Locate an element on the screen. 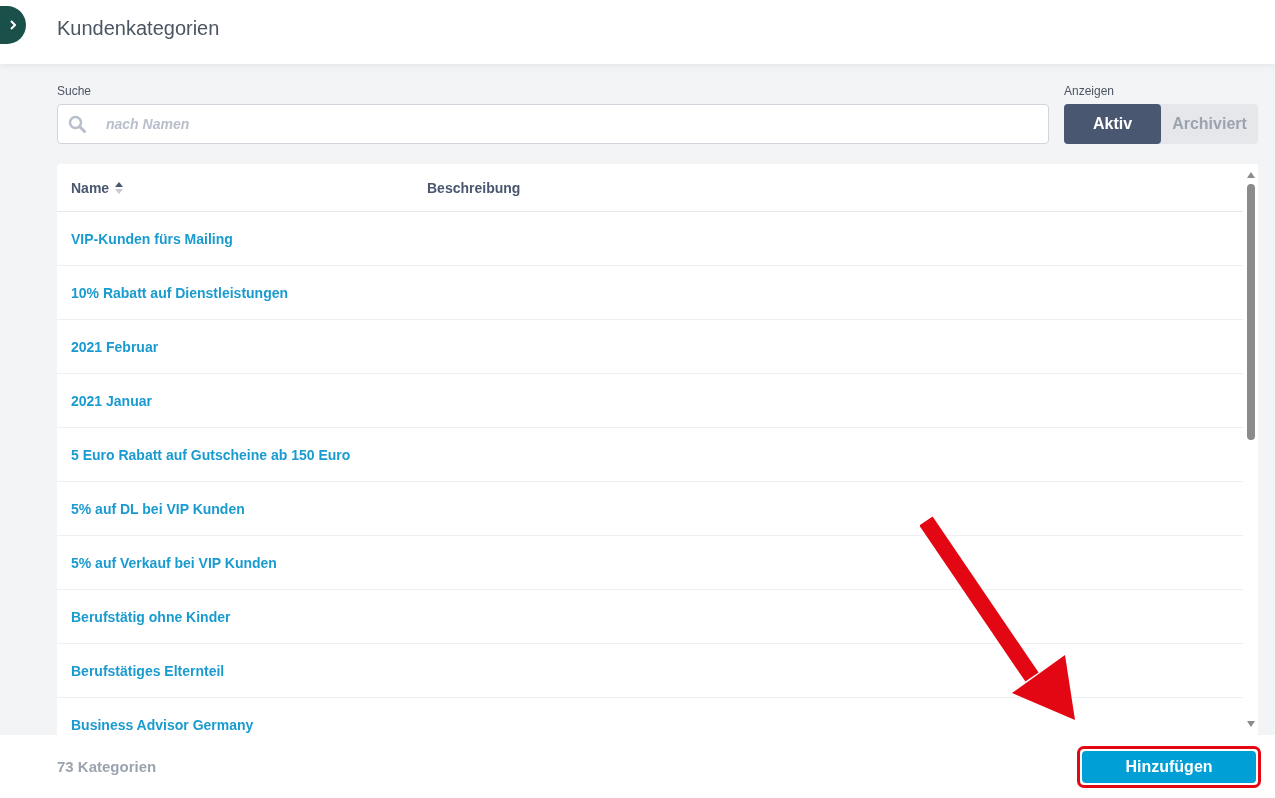  scroll-up-icon is located at coordinates (1250, 175).